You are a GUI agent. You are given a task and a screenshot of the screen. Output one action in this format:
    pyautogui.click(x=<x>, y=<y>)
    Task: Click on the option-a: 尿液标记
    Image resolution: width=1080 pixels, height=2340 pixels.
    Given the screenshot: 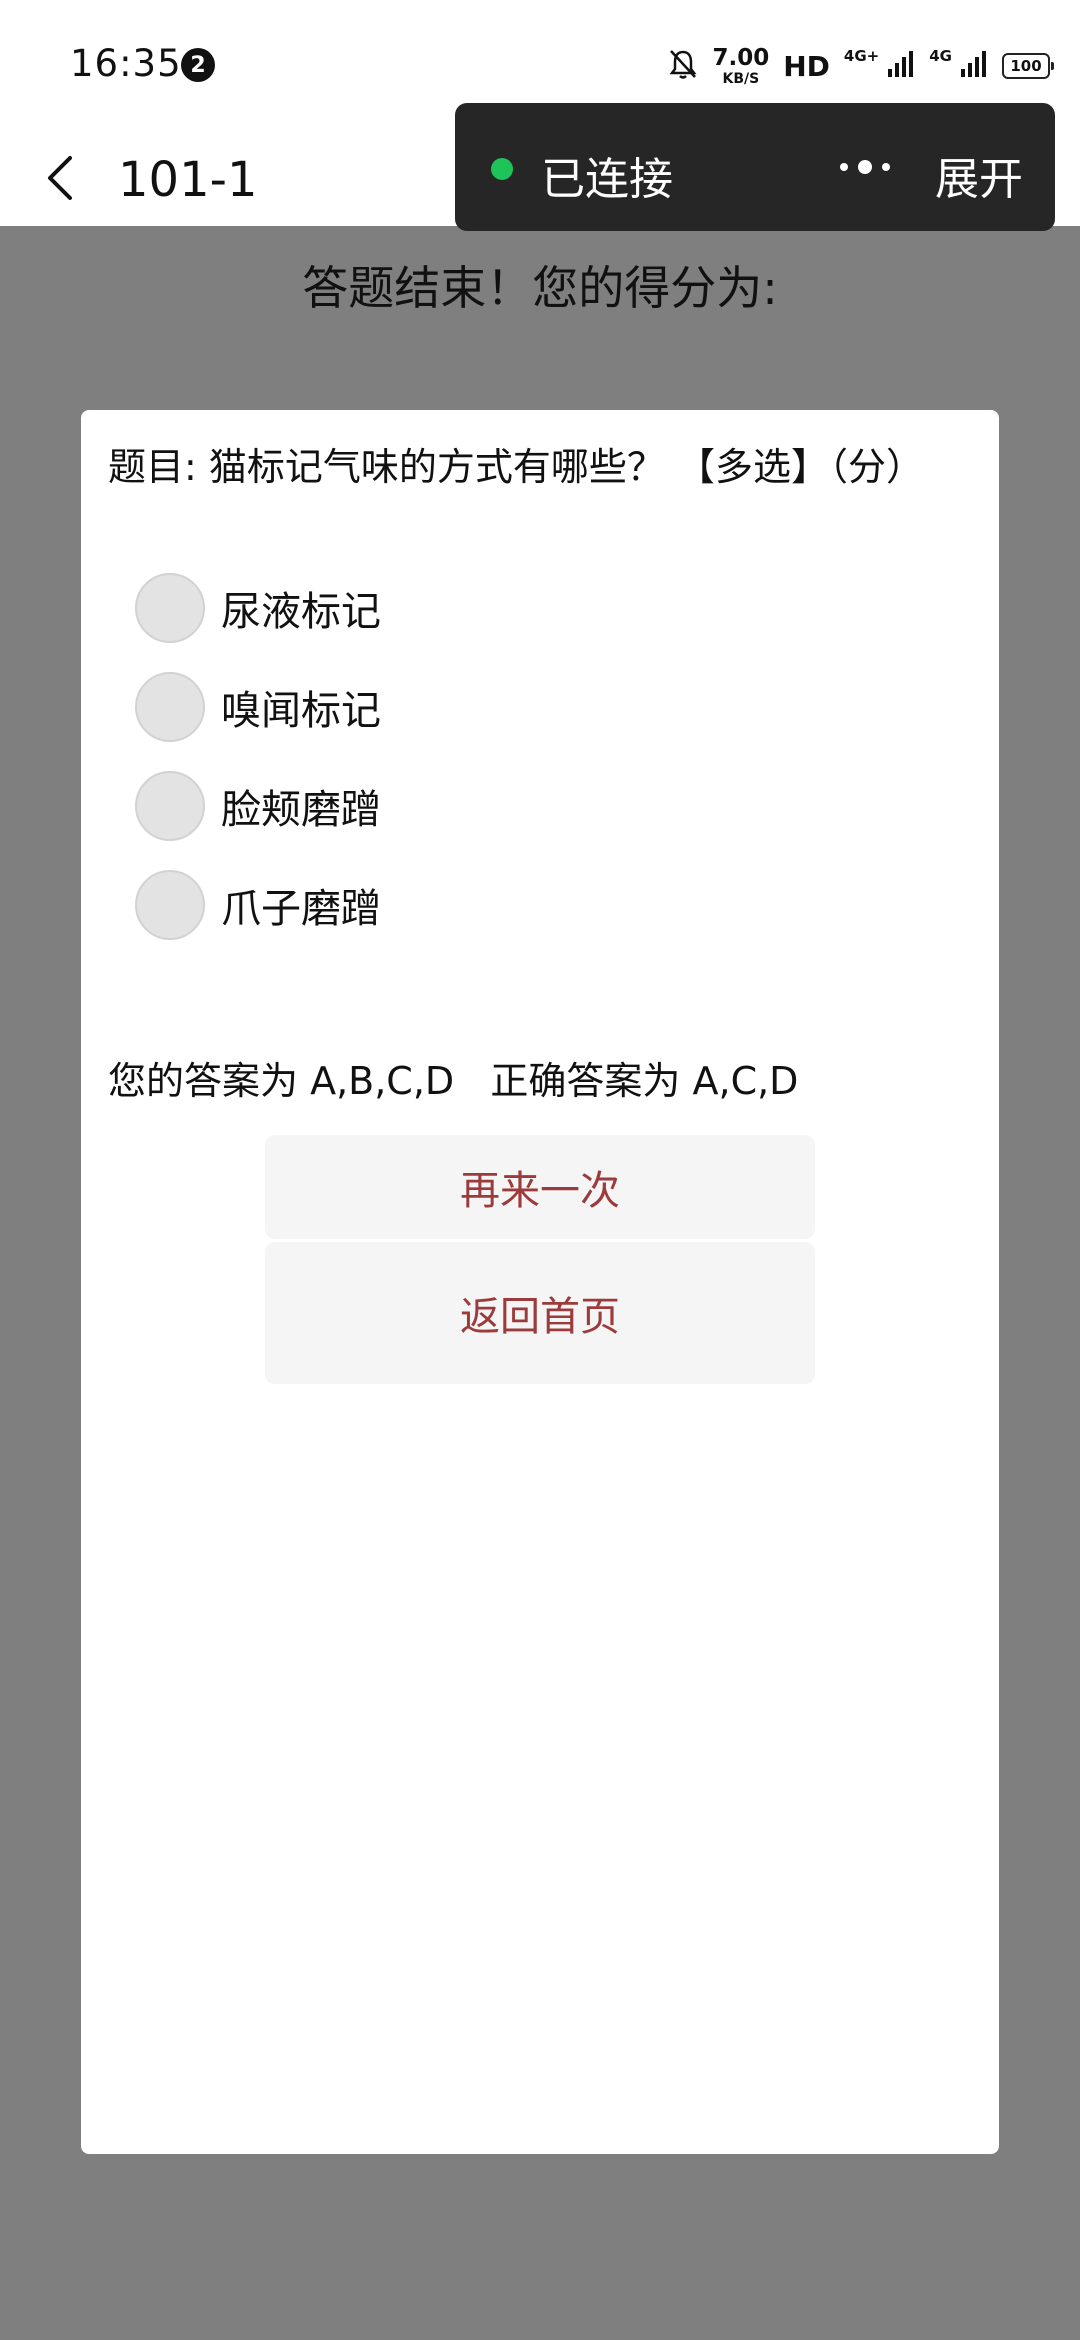 What is the action you would take?
    pyautogui.click(x=258, y=608)
    